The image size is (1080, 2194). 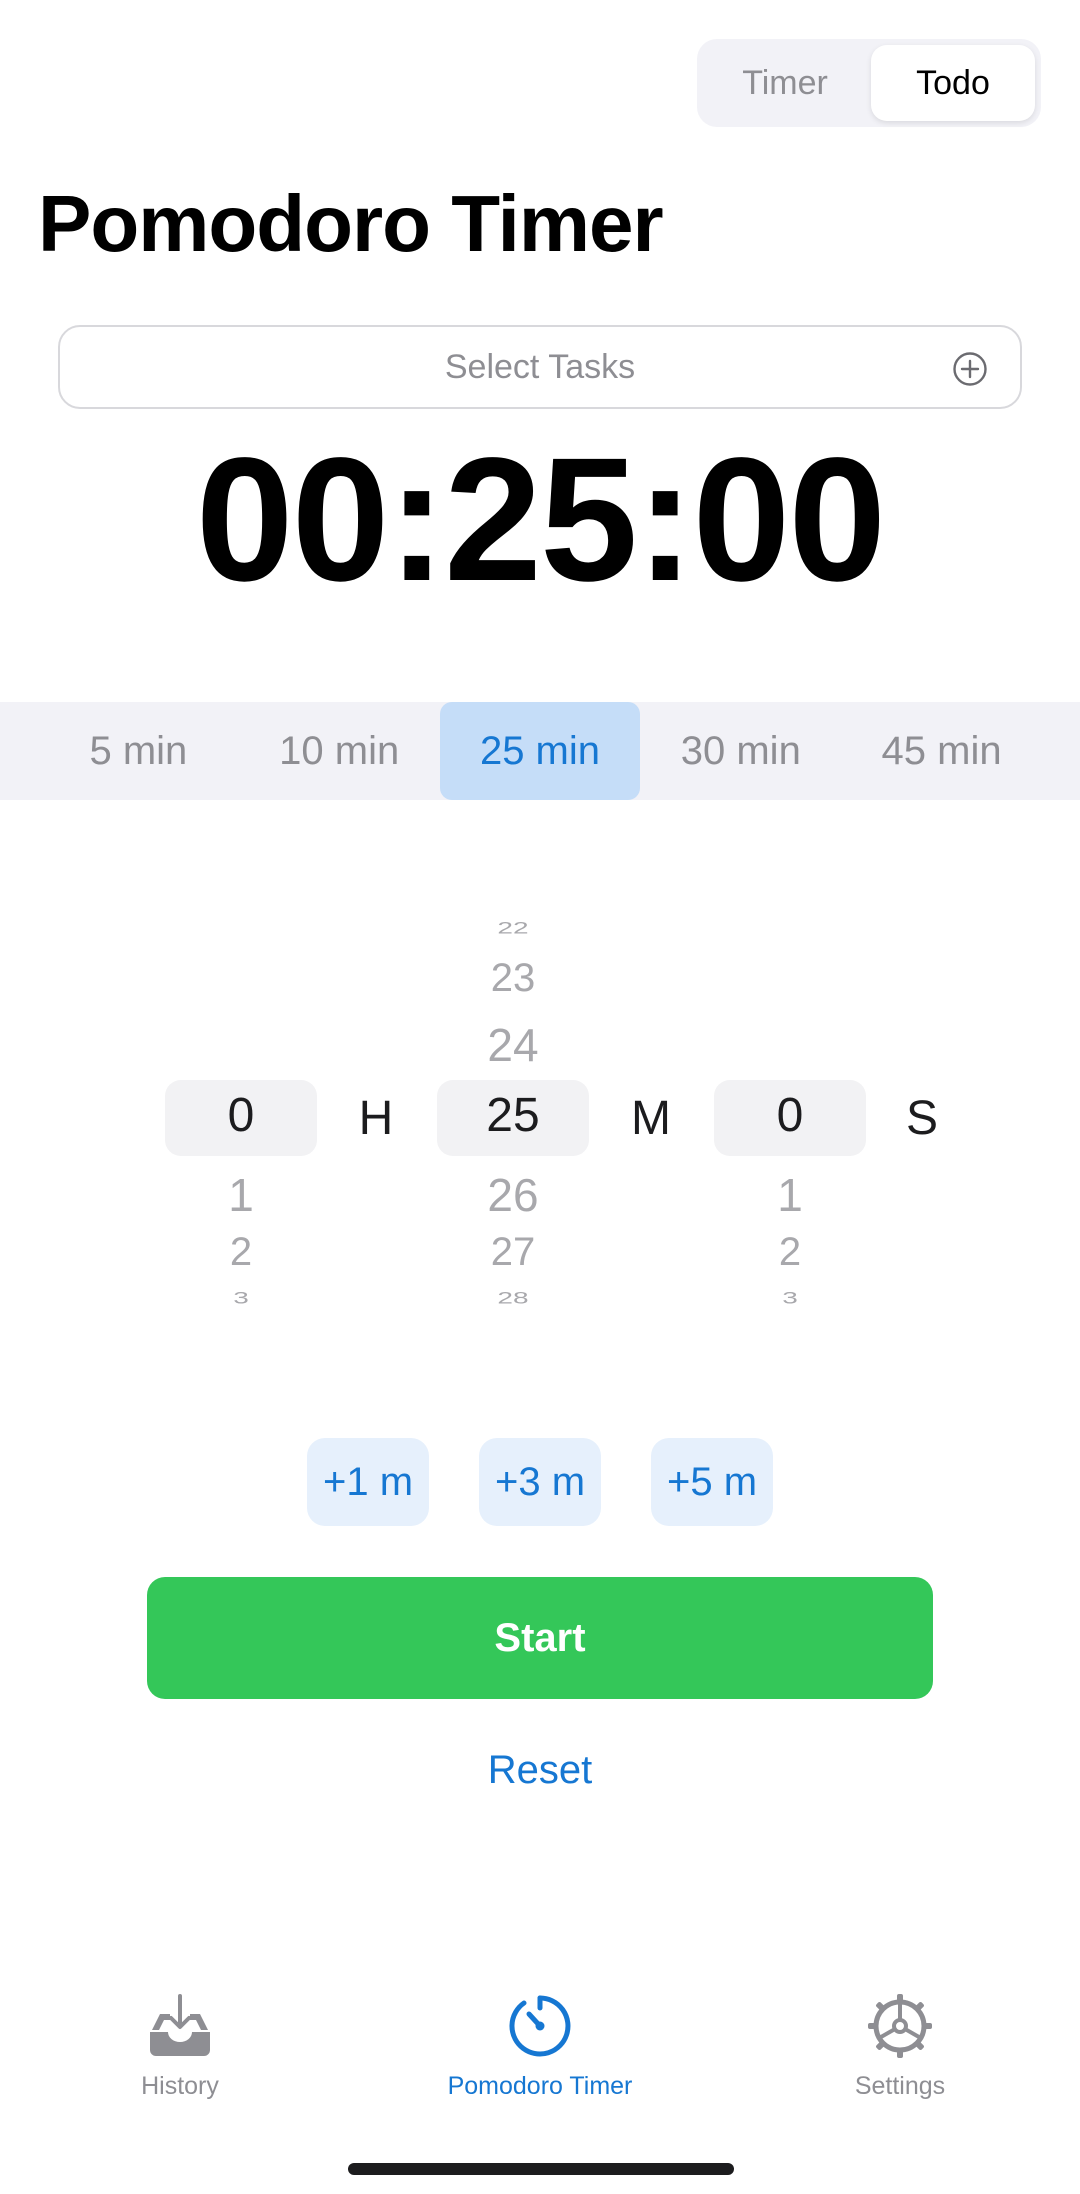 I want to click on tab-pomodoro-timer: Pomodoro Timer, so click(x=540, y=2045).